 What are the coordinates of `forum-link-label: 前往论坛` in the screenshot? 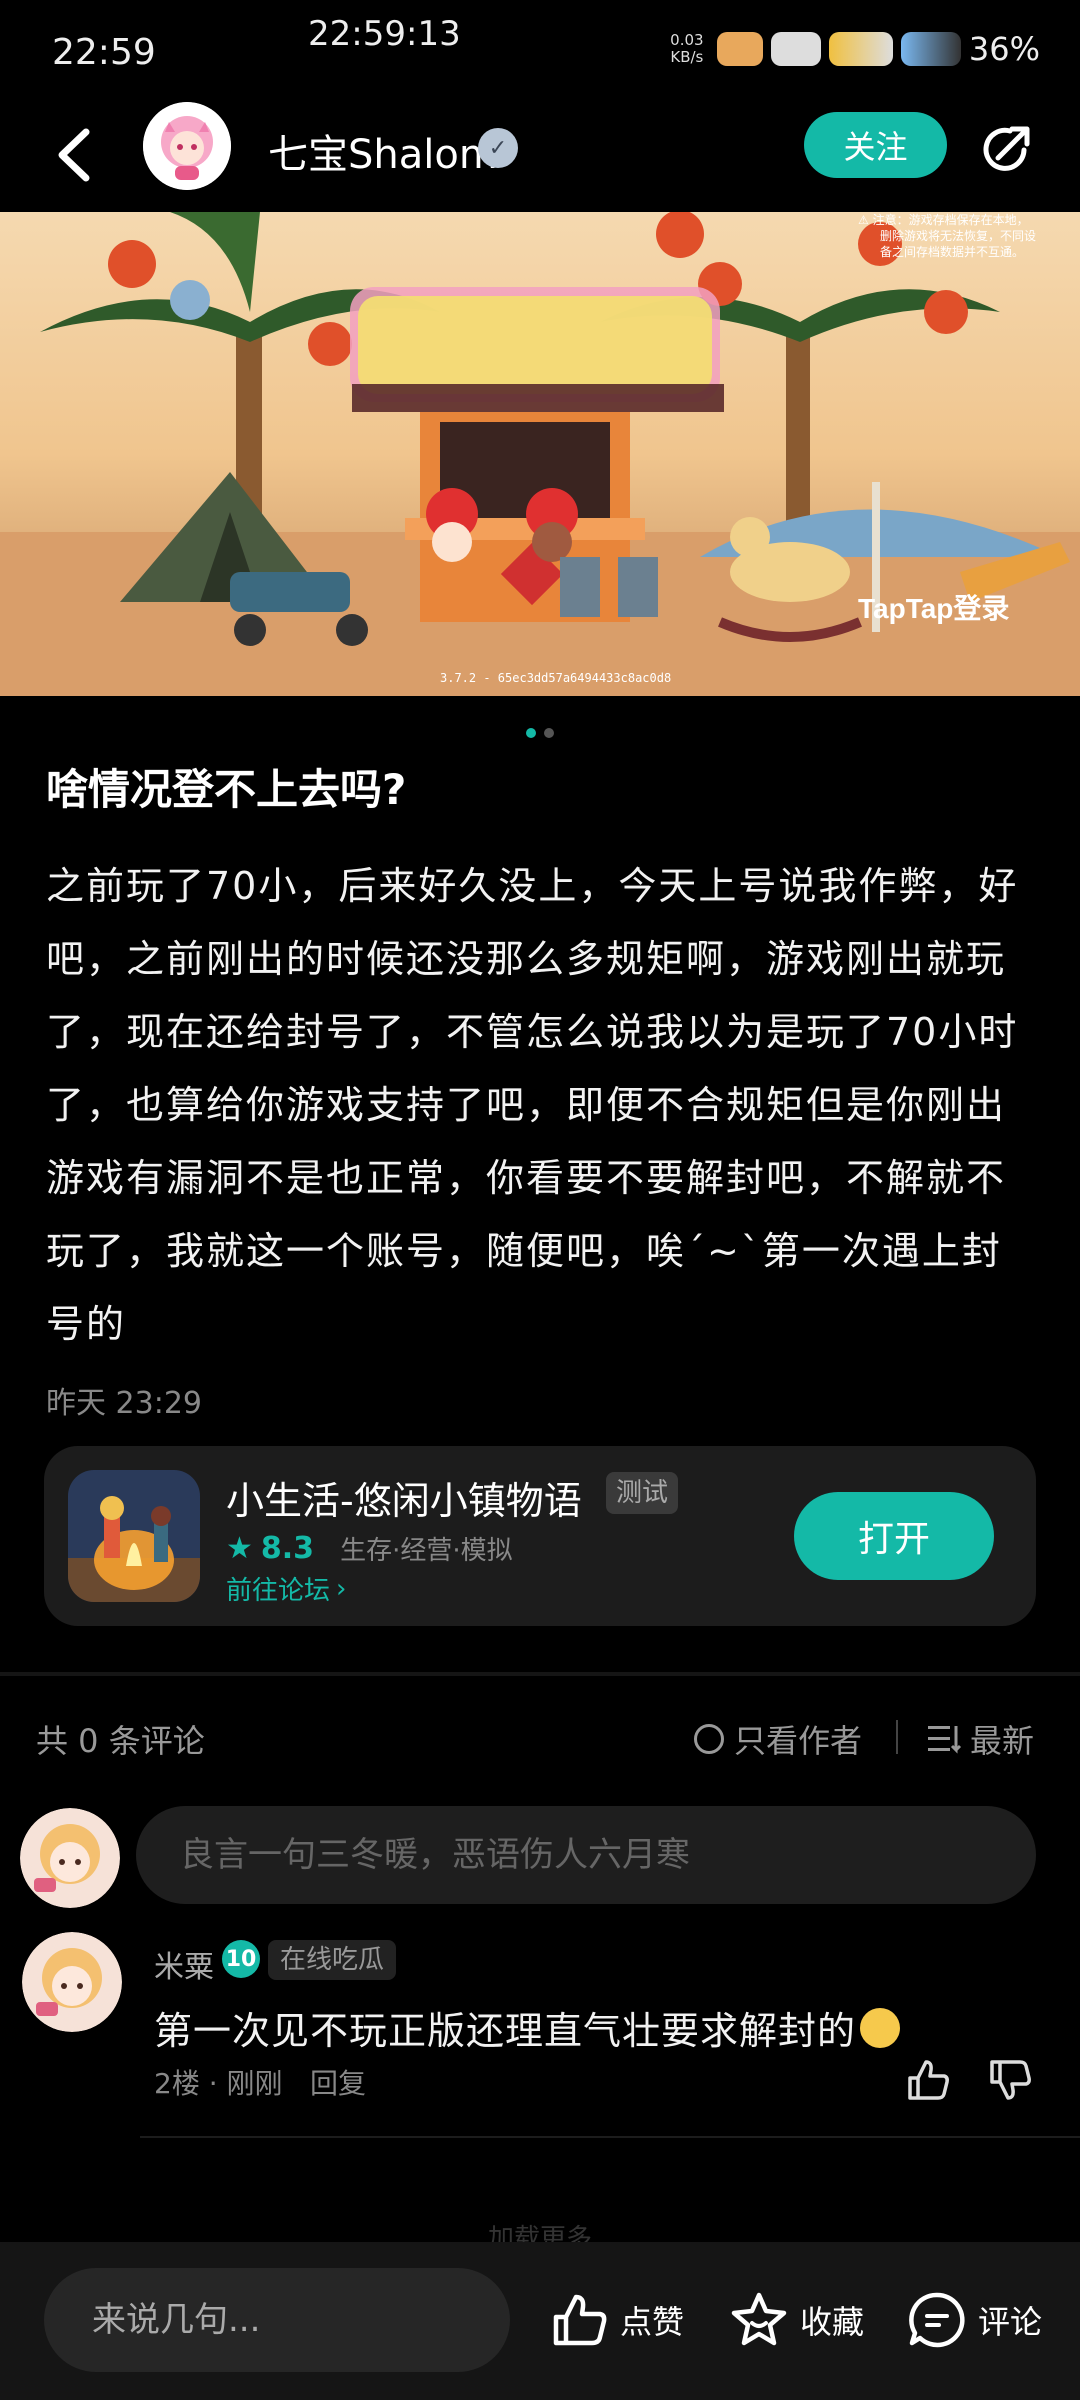 It's located at (278, 1591).